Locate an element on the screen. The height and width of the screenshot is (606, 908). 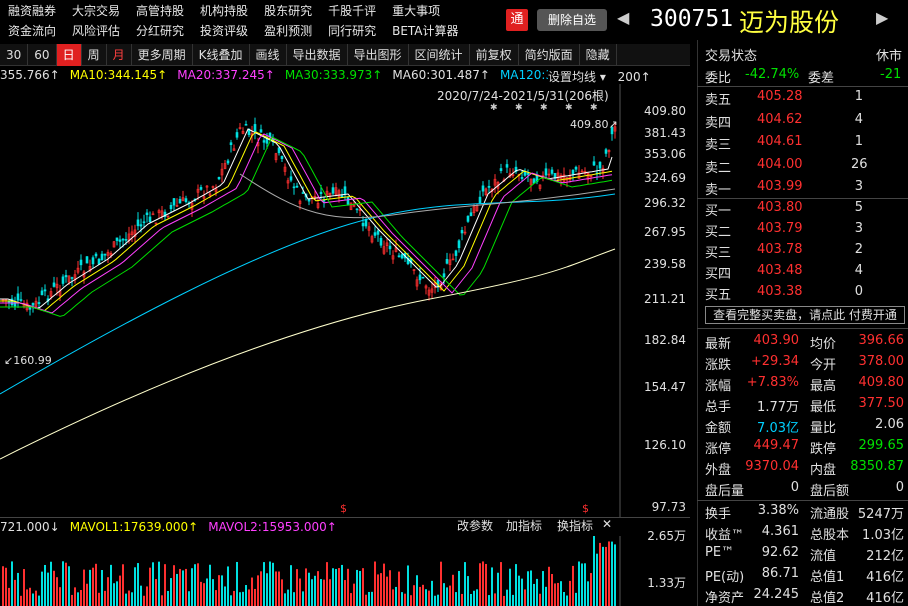
nav-link: 千股千评 is located at coordinates (352, 10).